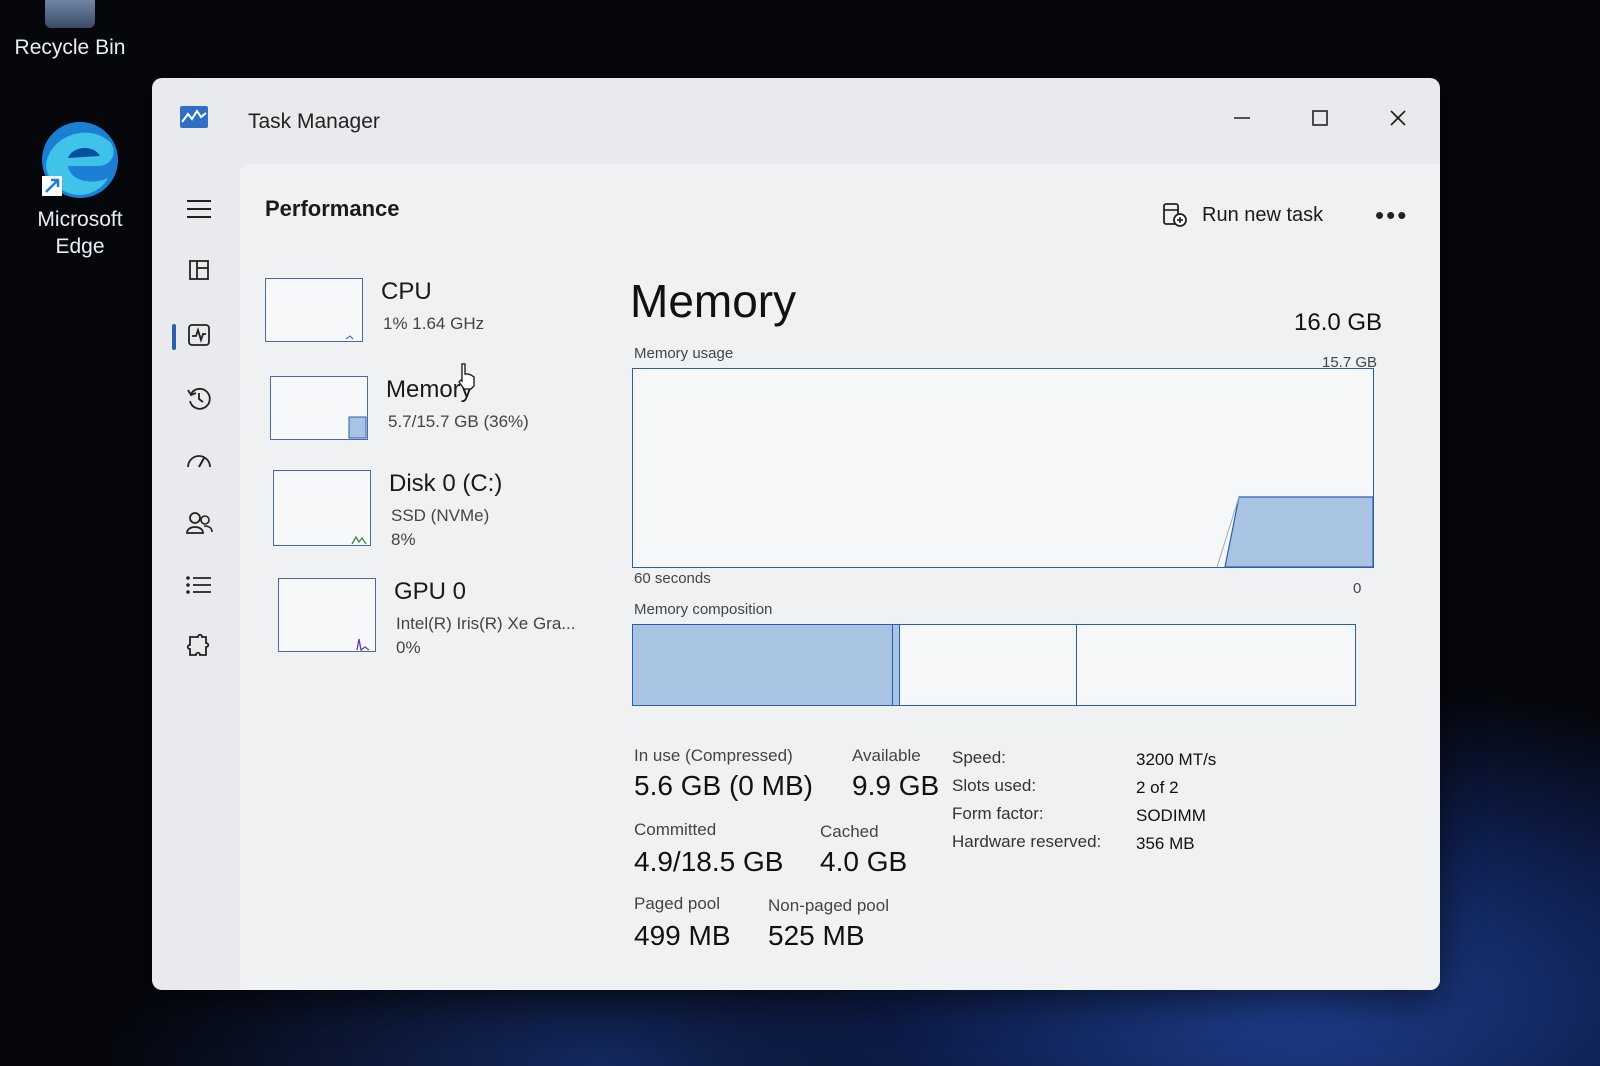 This screenshot has width=1600, height=1066. Describe the element at coordinates (886, 755) in the screenshot. I see `available-label: Available` at that location.